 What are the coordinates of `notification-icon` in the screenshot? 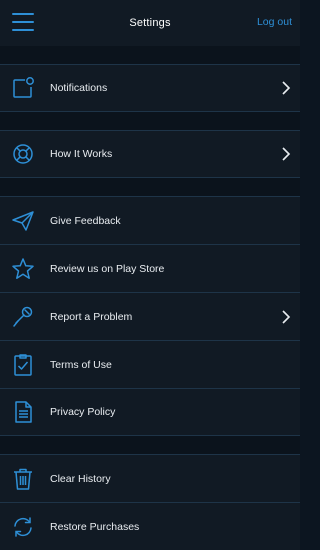 It's located at (23, 88).